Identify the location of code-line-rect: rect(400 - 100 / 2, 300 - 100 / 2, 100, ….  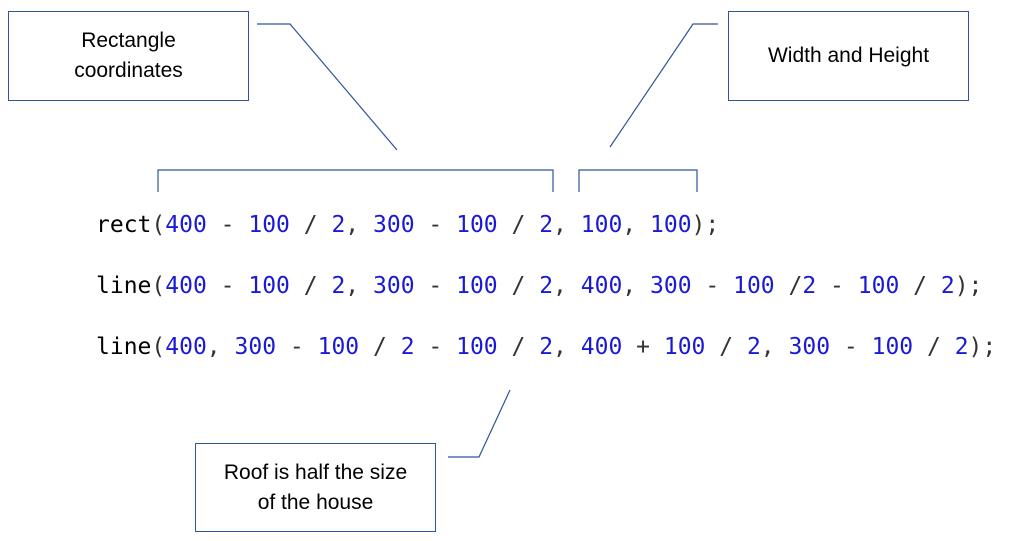
(407, 225).